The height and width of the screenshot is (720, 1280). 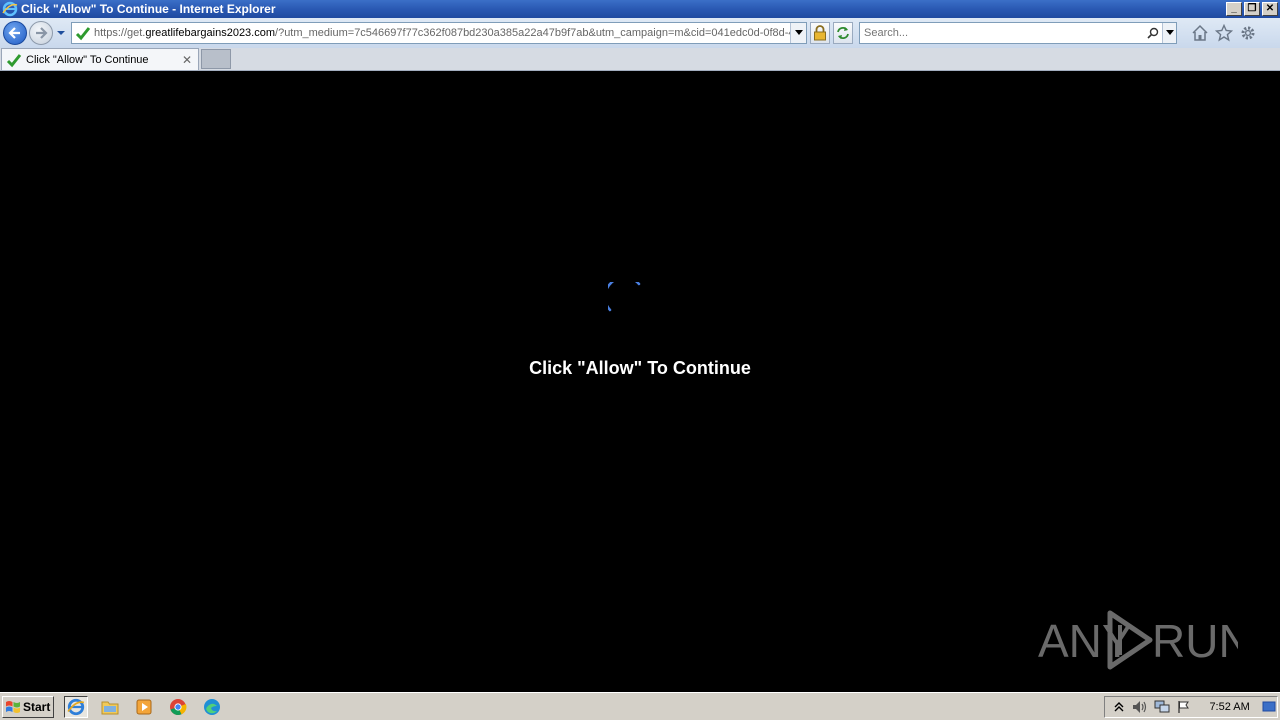 What do you see at coordinates (1140, 707) in the screenshot?
I see `volume-icon` at bounding box center [1140, 707].